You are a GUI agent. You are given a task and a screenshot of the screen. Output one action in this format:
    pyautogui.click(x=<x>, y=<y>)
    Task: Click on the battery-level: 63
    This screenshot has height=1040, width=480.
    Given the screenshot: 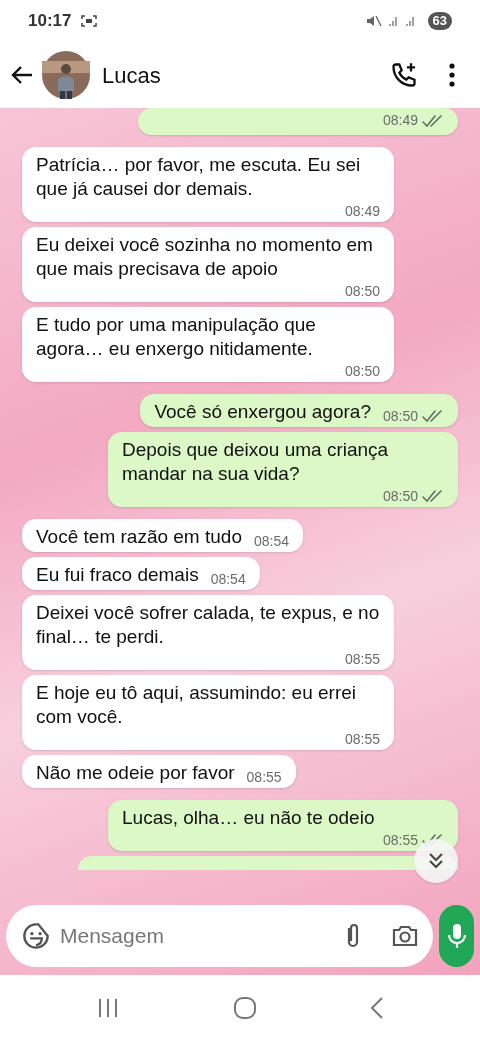 What is the action you would take?
    pyautogui.click(x=439, y=21)
    